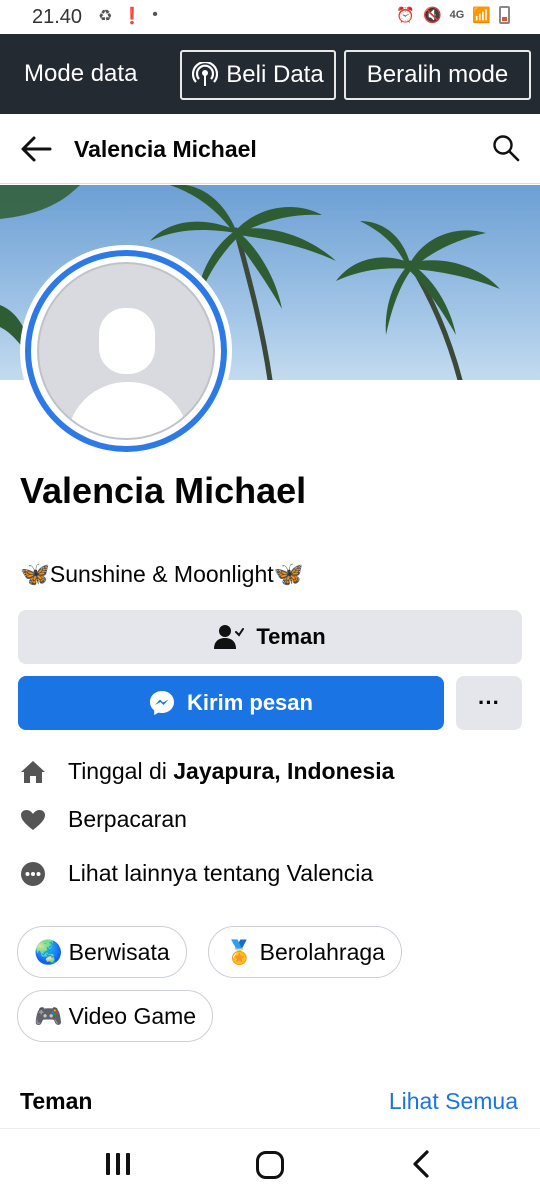 The height and width of the screenshot is (1200, 540). What do you see at coordinates (250, 702) in the screenshot?
I see `send-message-label: Kirim pesan` at bounding box center [250, 702].